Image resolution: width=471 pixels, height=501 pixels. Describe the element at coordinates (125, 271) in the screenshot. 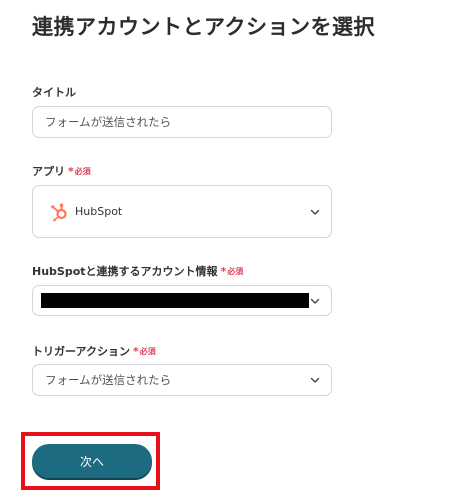

I see `account-label-text: HubSpotと連携するアカウント情報` at that location.